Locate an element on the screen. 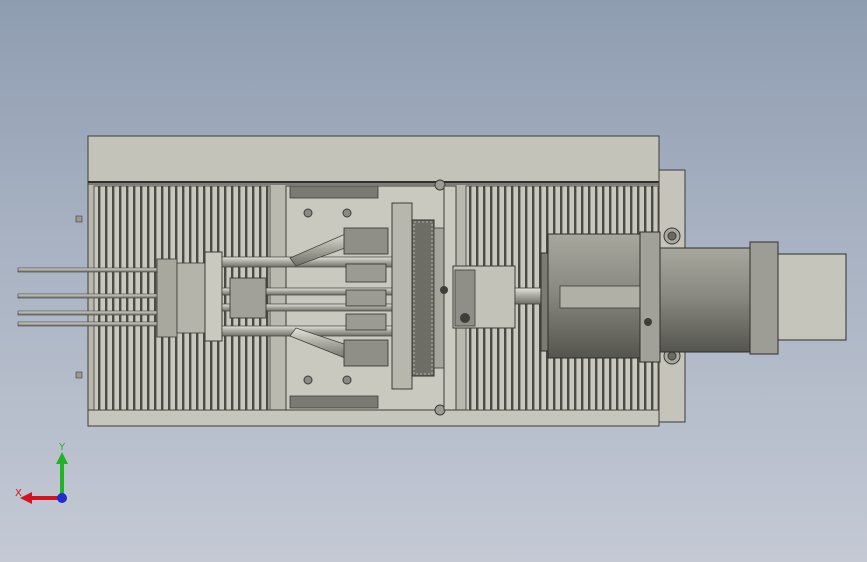 This screenshot has width=867, height=562. x-axis-label: X is located at coordinates (18, 493).